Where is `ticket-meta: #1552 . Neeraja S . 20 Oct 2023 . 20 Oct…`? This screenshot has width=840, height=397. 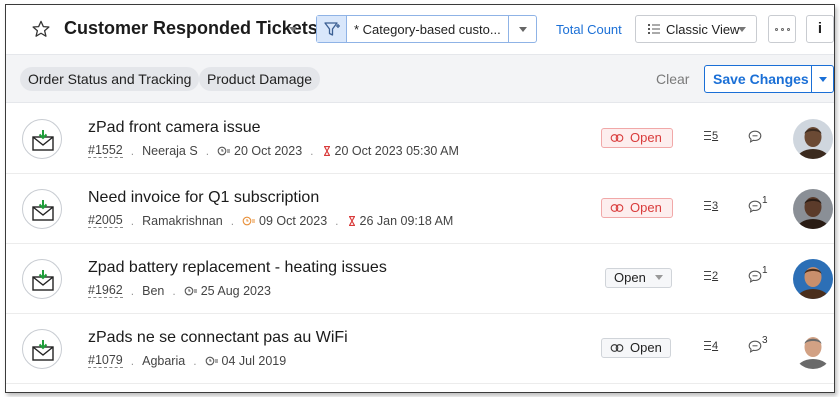 ticket-meta: #1552 . Neeraja S . 20 Oct 2023 . 20 Oct… is located at coordinates (273, 150).